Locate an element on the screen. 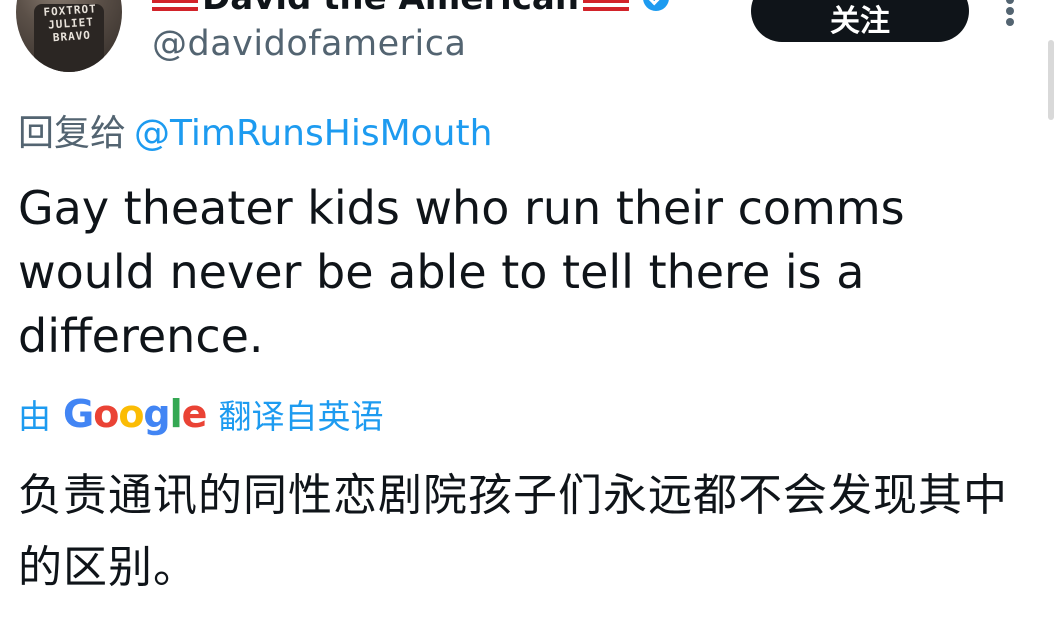 This screenshot has height=639, width=1054. translated-by-label: 由 is located at coordinates (34, 416).